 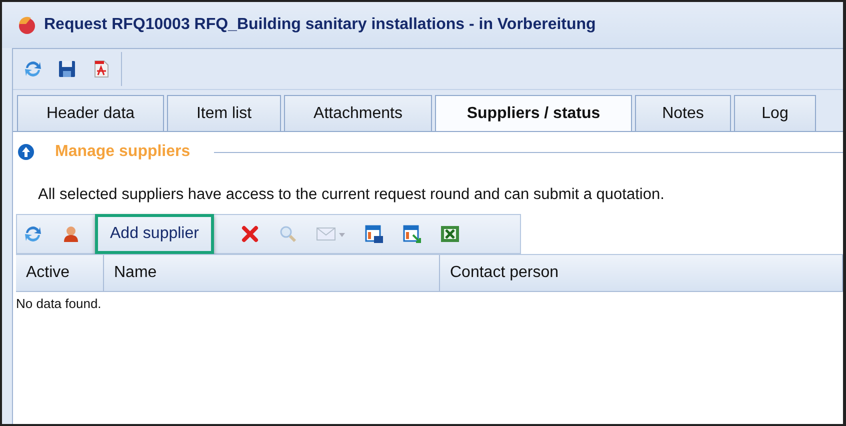 What do you see at coordinates (272, 273) in the screenshot?
I see `column-header: Name` at bounding box center [272, 273].